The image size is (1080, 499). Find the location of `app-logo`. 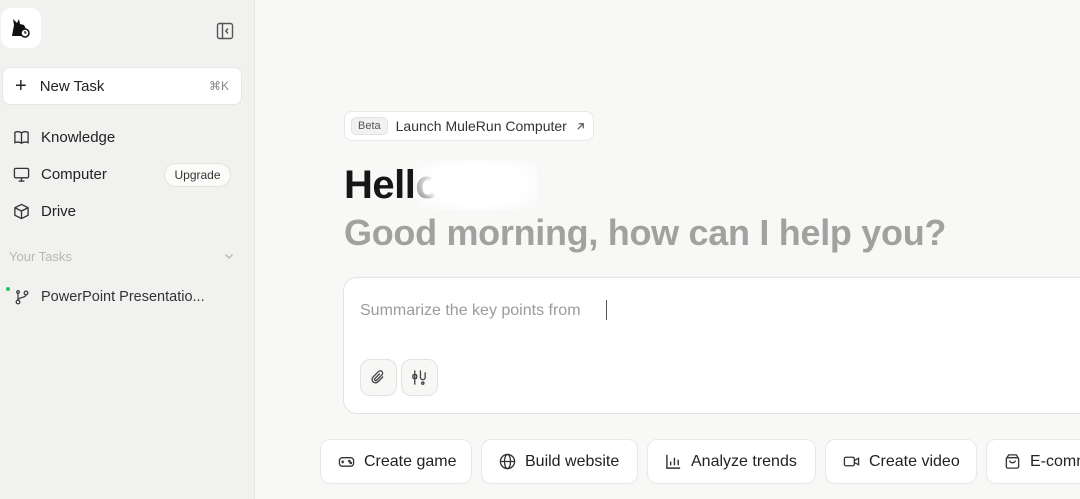

app-logo is located at coordinates (21, 28).